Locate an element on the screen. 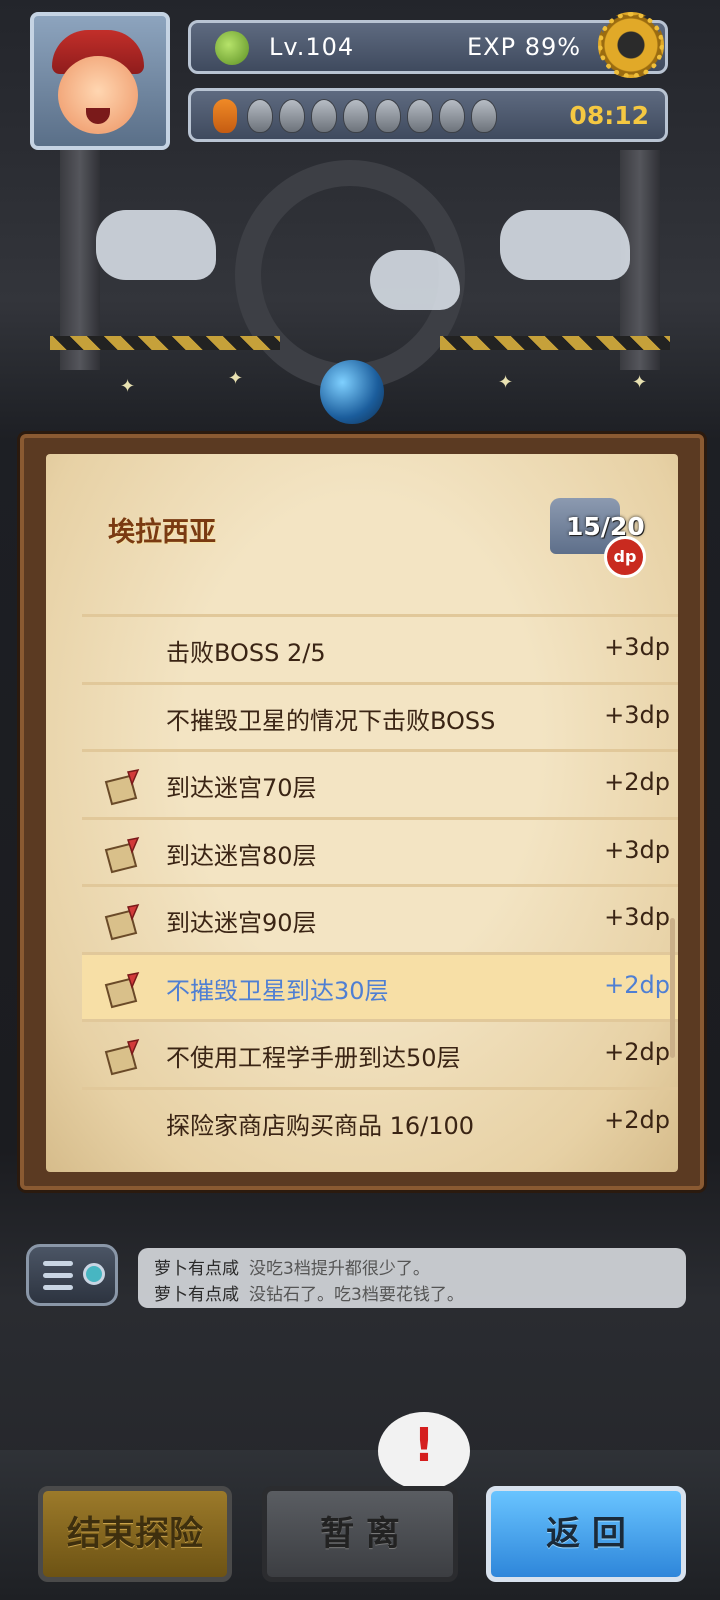 The image size is (720, 1600). quest-text: 到达迷宫80层 is located at coordinates (241, 855).